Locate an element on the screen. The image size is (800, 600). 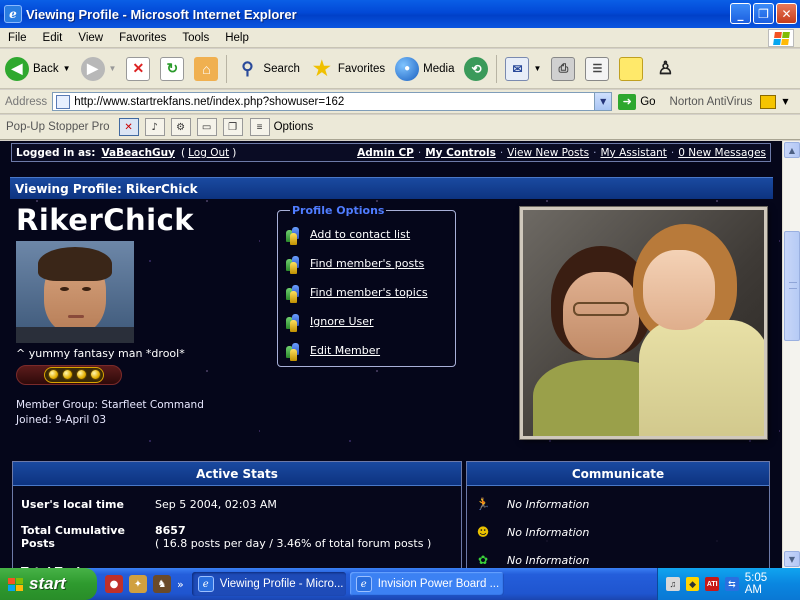
back-button: ◀ Back ▼ is located at coordinates (38, 69).